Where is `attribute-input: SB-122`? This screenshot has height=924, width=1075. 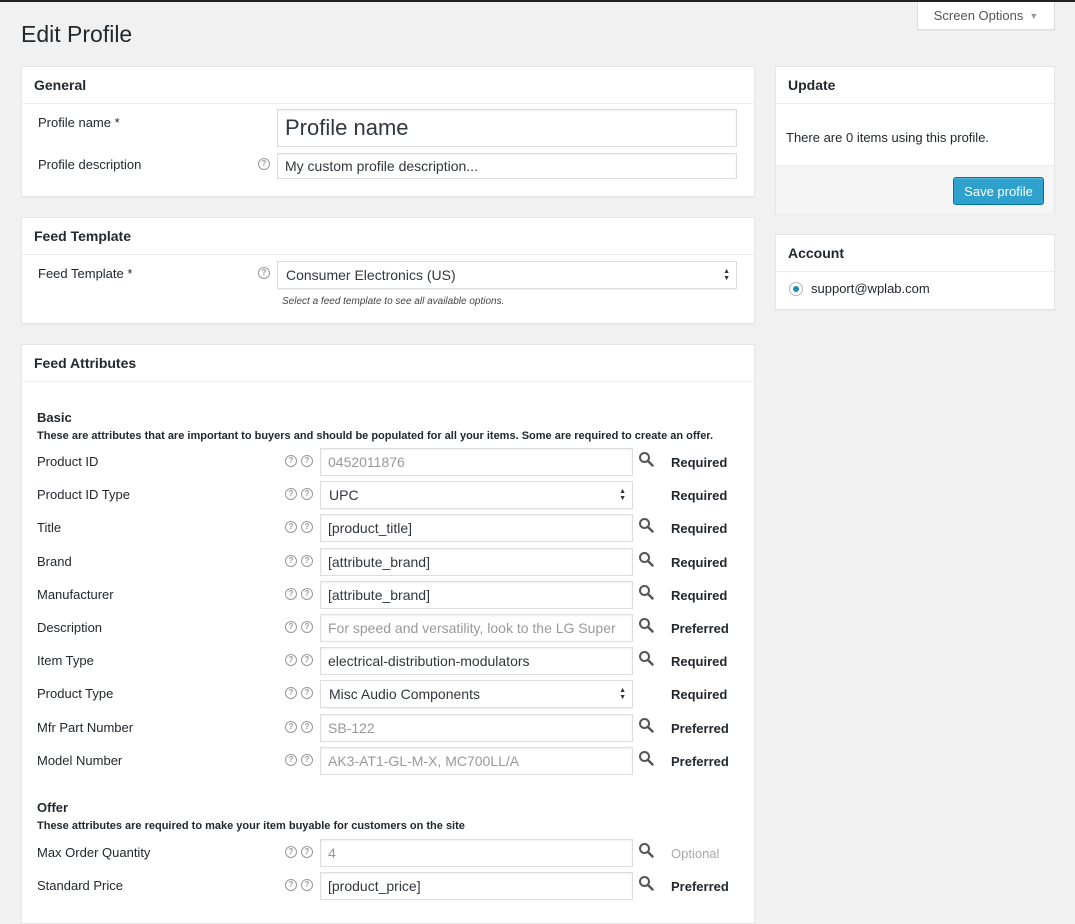 attribute-input: SB-122 is located at coordinates (476, 727).